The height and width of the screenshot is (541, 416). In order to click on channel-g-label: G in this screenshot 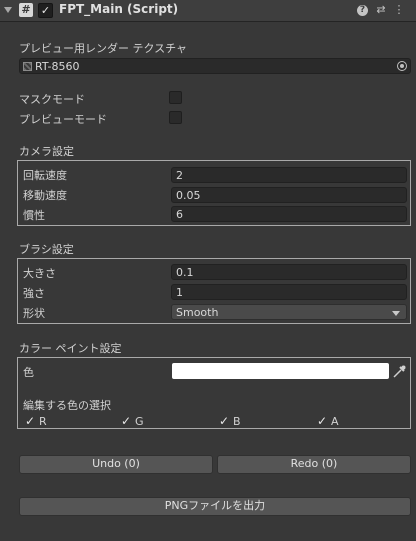, I will do `click(139, 421)`.